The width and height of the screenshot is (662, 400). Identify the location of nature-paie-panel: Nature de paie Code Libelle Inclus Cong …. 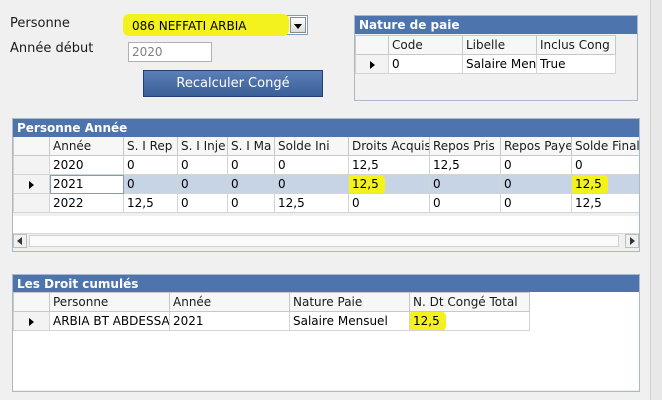
(496, 58).